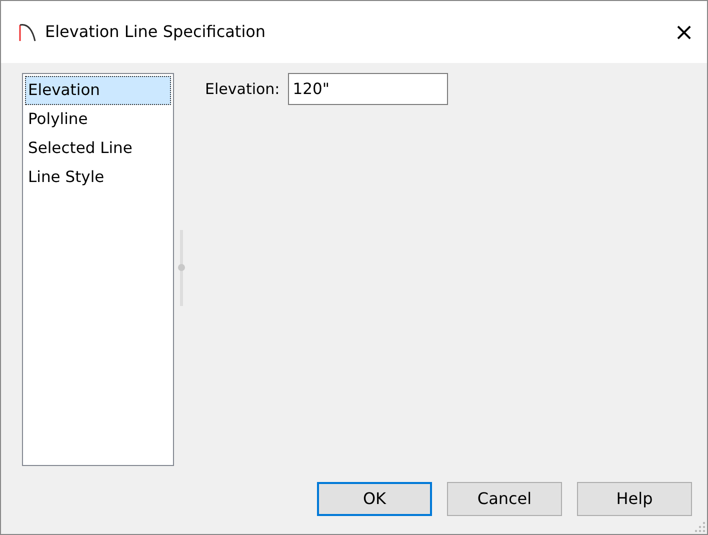  What do you see at coordinates (28, 32) in the screenshot?
I see `arch-icon` at bounding box center [28, 32].